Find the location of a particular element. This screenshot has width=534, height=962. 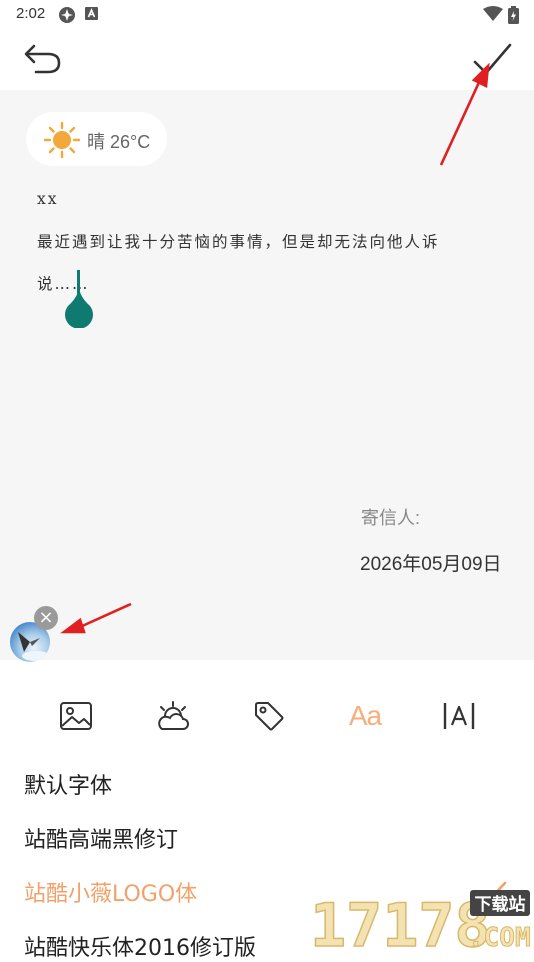

sun-icon is located at coordinates (62, 140).